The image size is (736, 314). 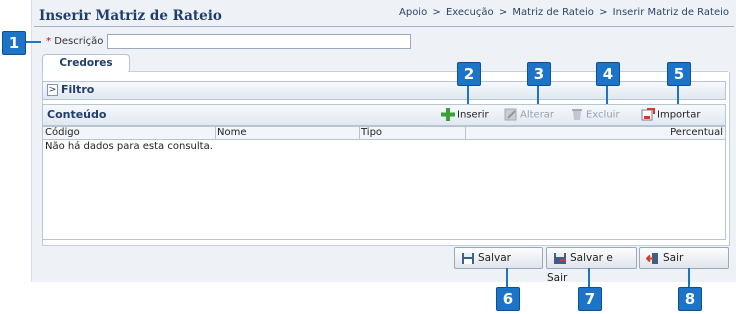 I want to click on required-mark: *, so click(x=48, y=41).